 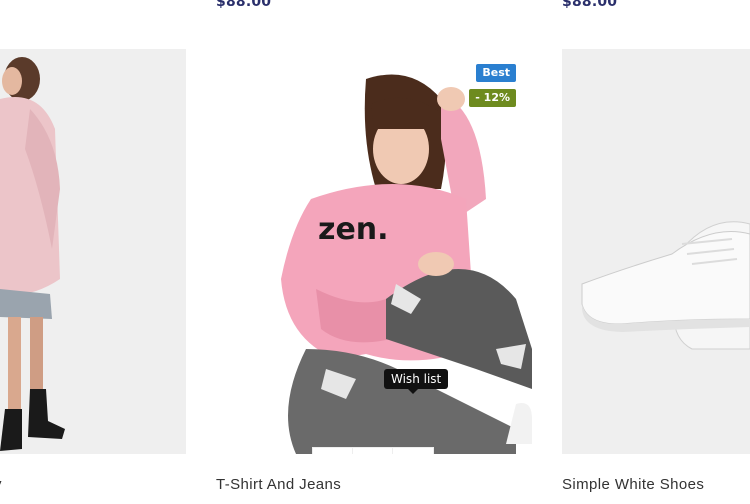 I want to click on shoes-photo-right, so click(x=665, y=285).